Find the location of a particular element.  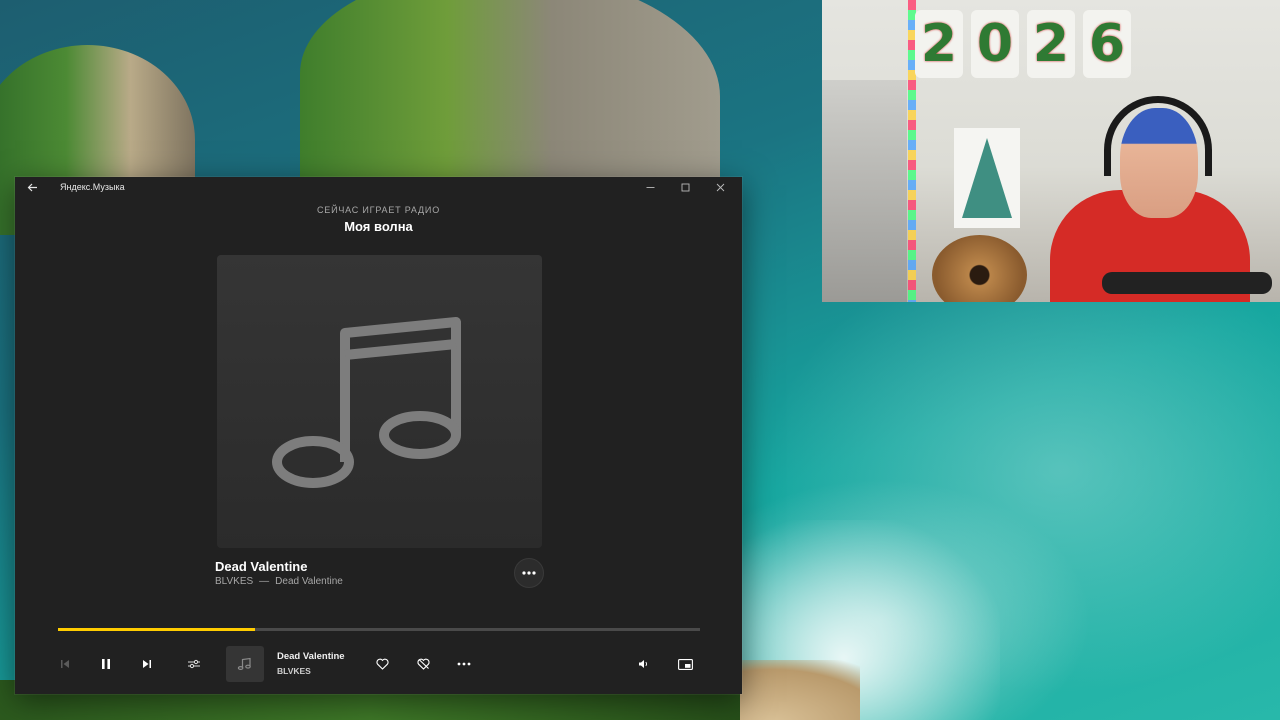

minimize-button is located at coordinates (650, 187).